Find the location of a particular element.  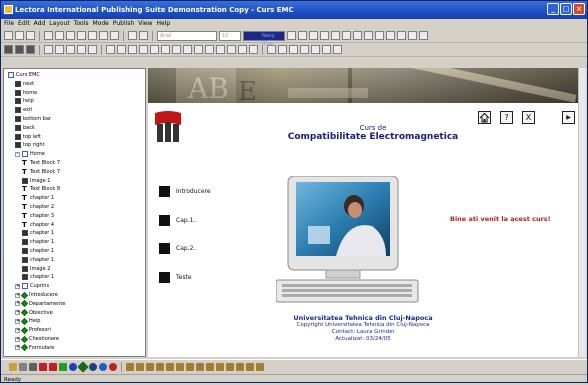

save-icon is located at coordinates (30, 35).